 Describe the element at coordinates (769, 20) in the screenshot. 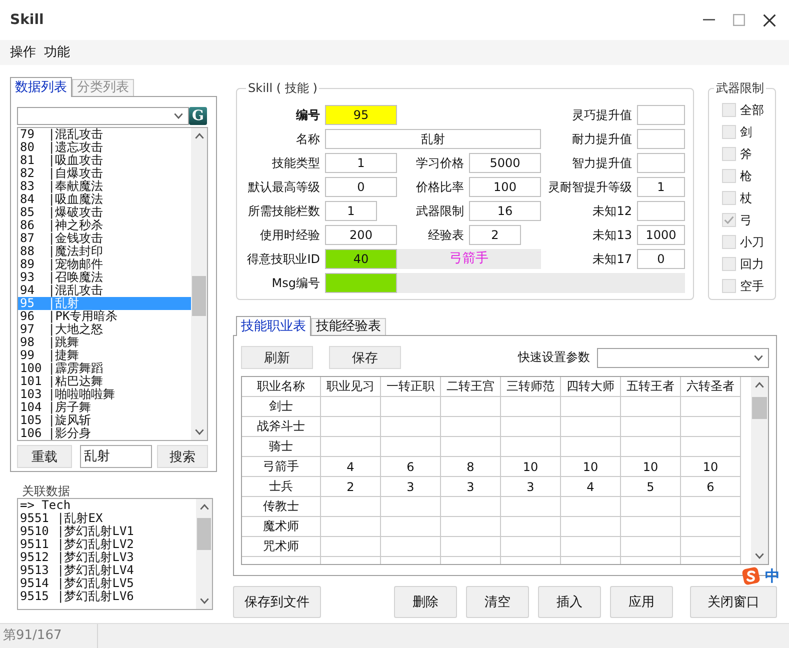

I see `close-icon` at that location.